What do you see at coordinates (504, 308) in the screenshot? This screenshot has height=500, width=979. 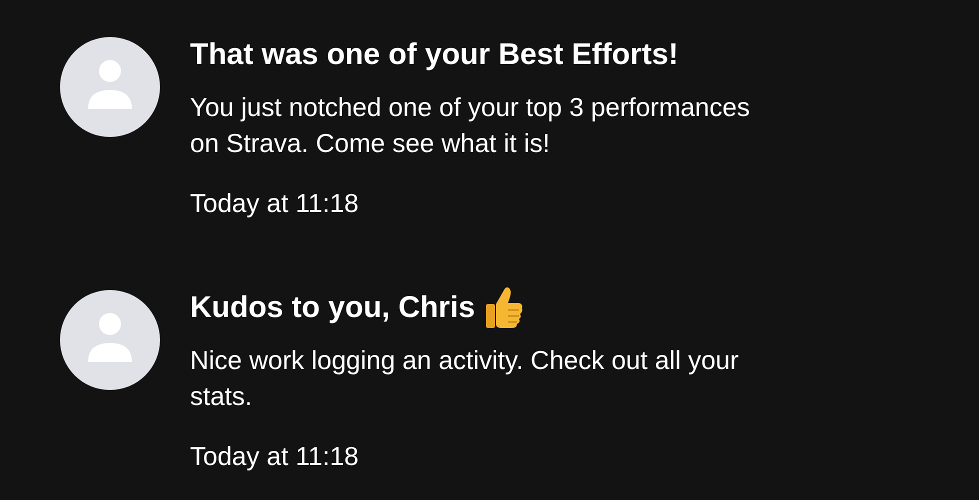 I see `thumbs-up-icon` at bounding box center [504, 308].